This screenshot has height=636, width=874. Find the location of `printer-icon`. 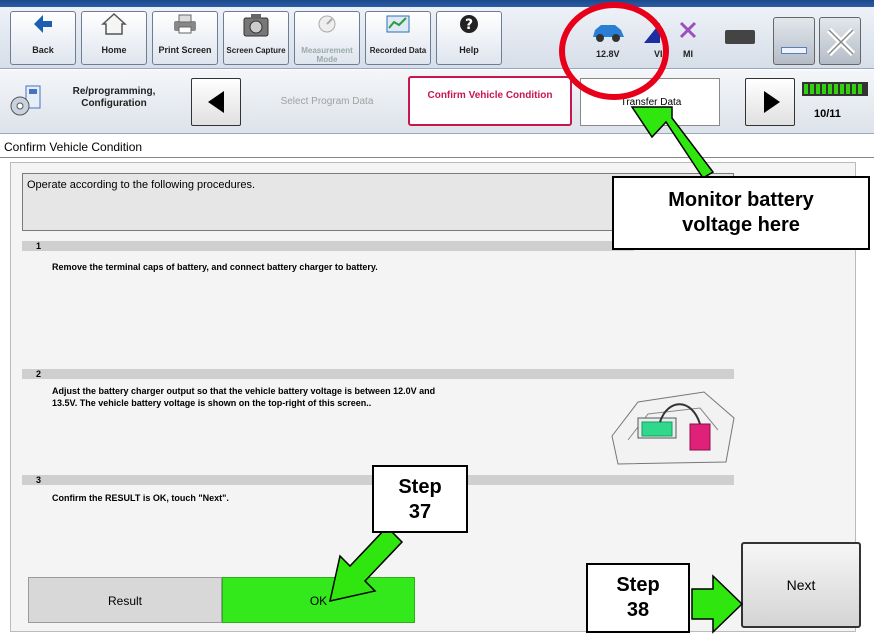

printer-icon is located at coordinates (185, 29).